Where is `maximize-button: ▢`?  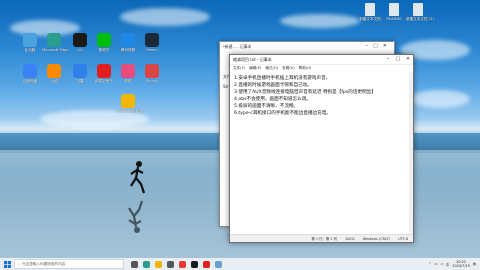
maximize-button: ▢ is located at coordinates (398, 59).